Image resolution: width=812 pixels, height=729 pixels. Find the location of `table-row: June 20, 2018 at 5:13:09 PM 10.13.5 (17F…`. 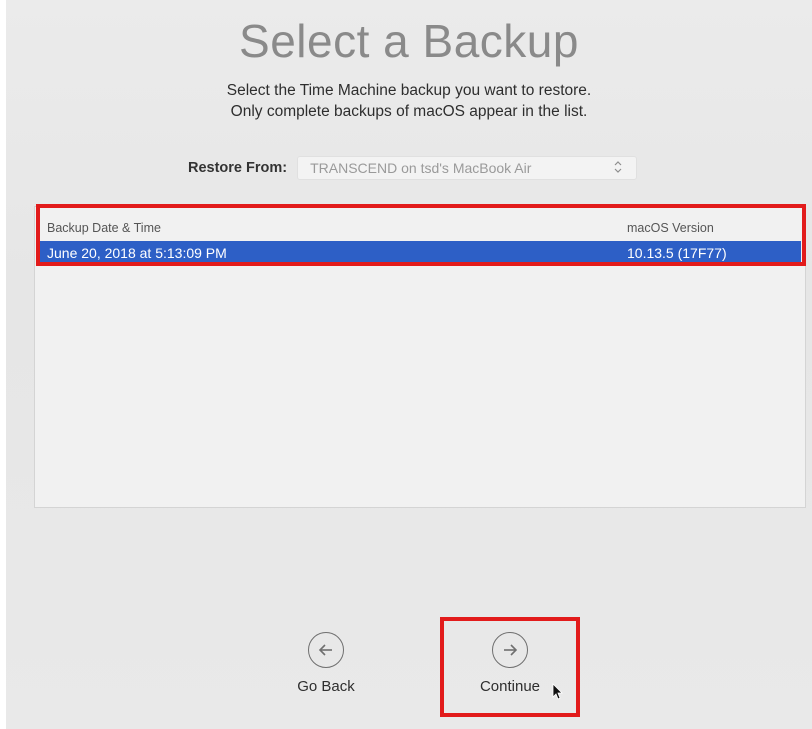

table-row: June 20, 2018 at 5:13:09 PM 10.13.5 (17F… is located at coordinates (420, 252).